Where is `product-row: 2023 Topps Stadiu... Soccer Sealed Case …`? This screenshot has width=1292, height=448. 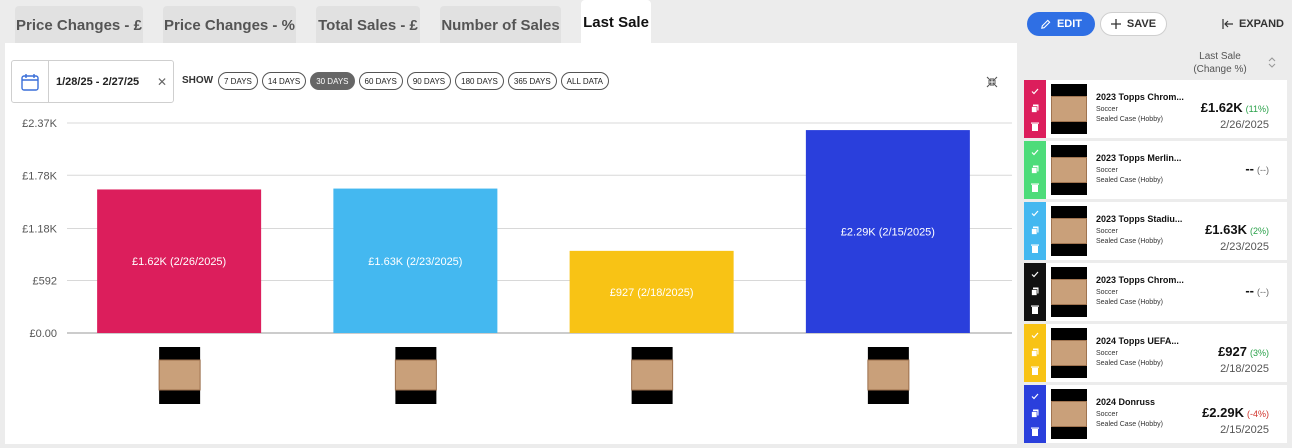
product-row: 2023 Topps Stadiu... Soccer Sealed Case … is located at coordinates (1155, 231).